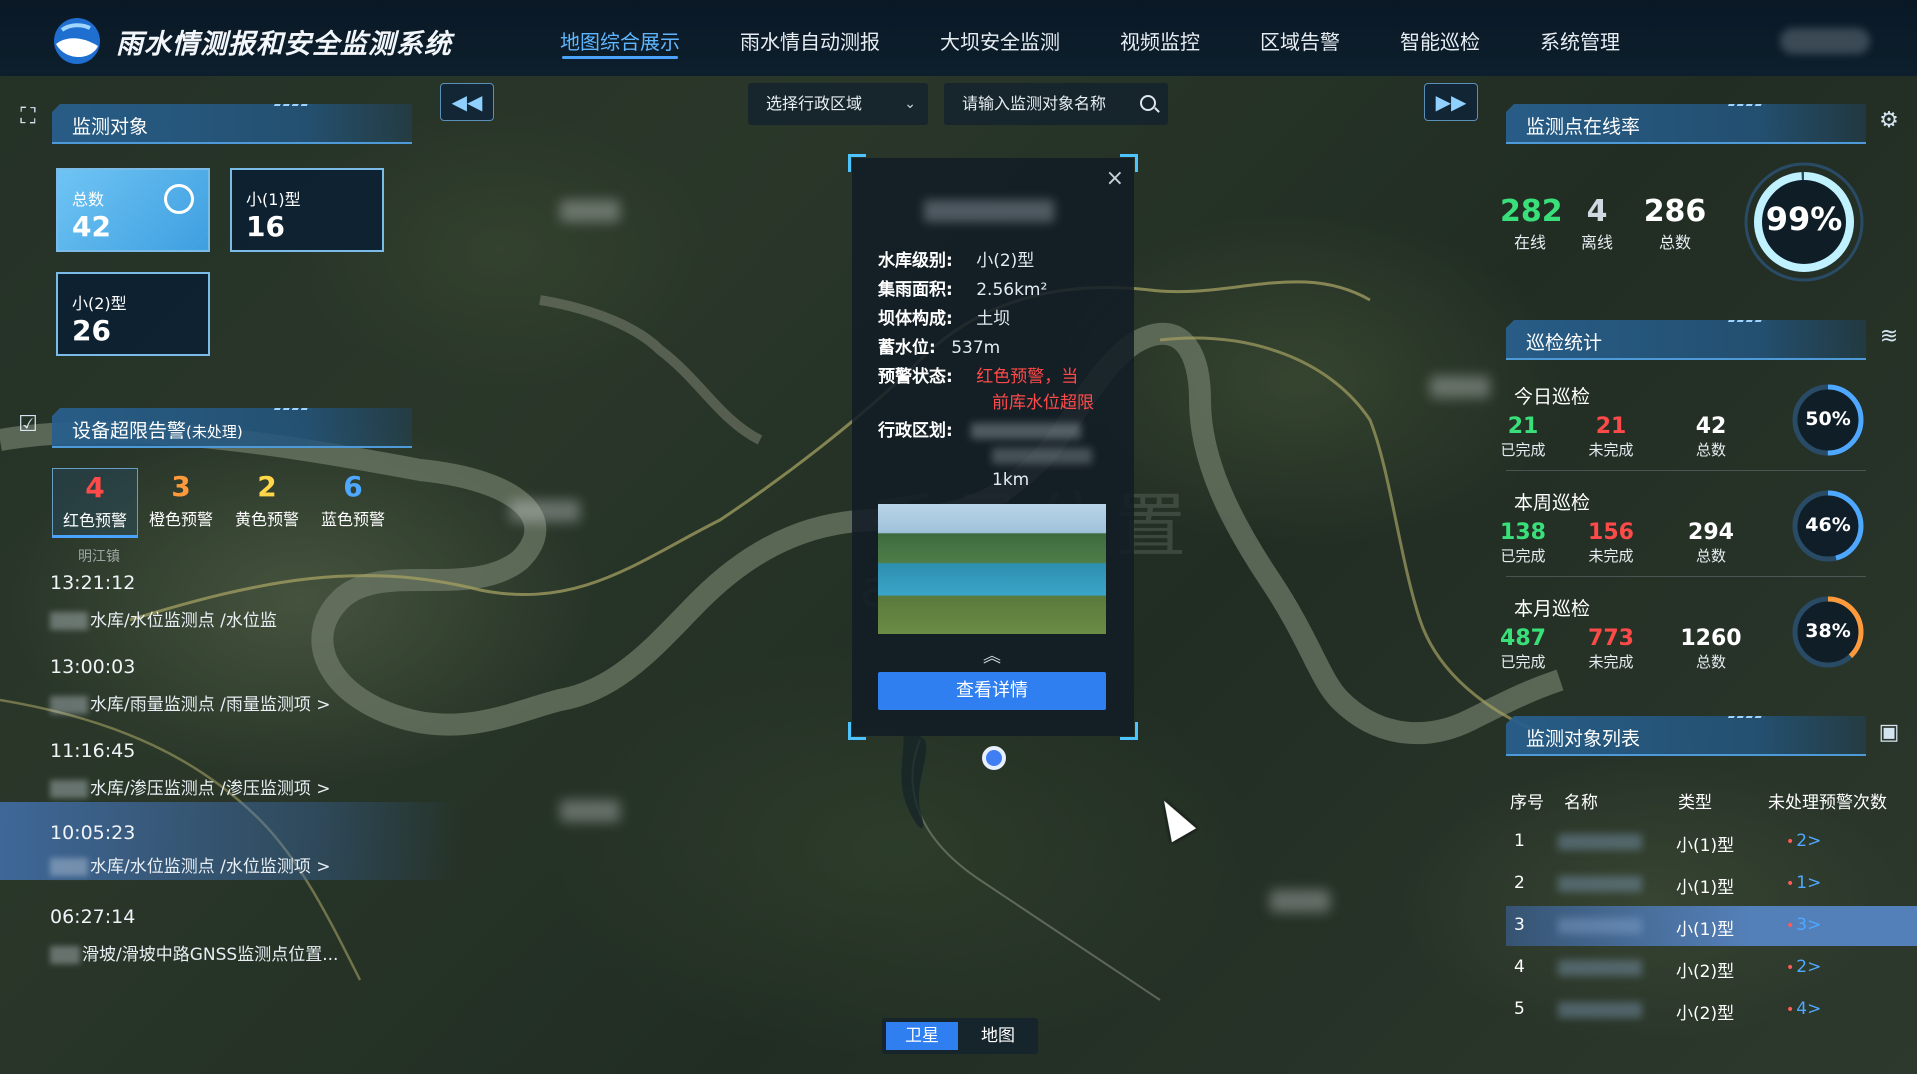 This screenshot has width=1917, height=1074. Describe the element at coordinates (93, 833) in the screenshot. I see `alert-time: 10:05:23` at that location.